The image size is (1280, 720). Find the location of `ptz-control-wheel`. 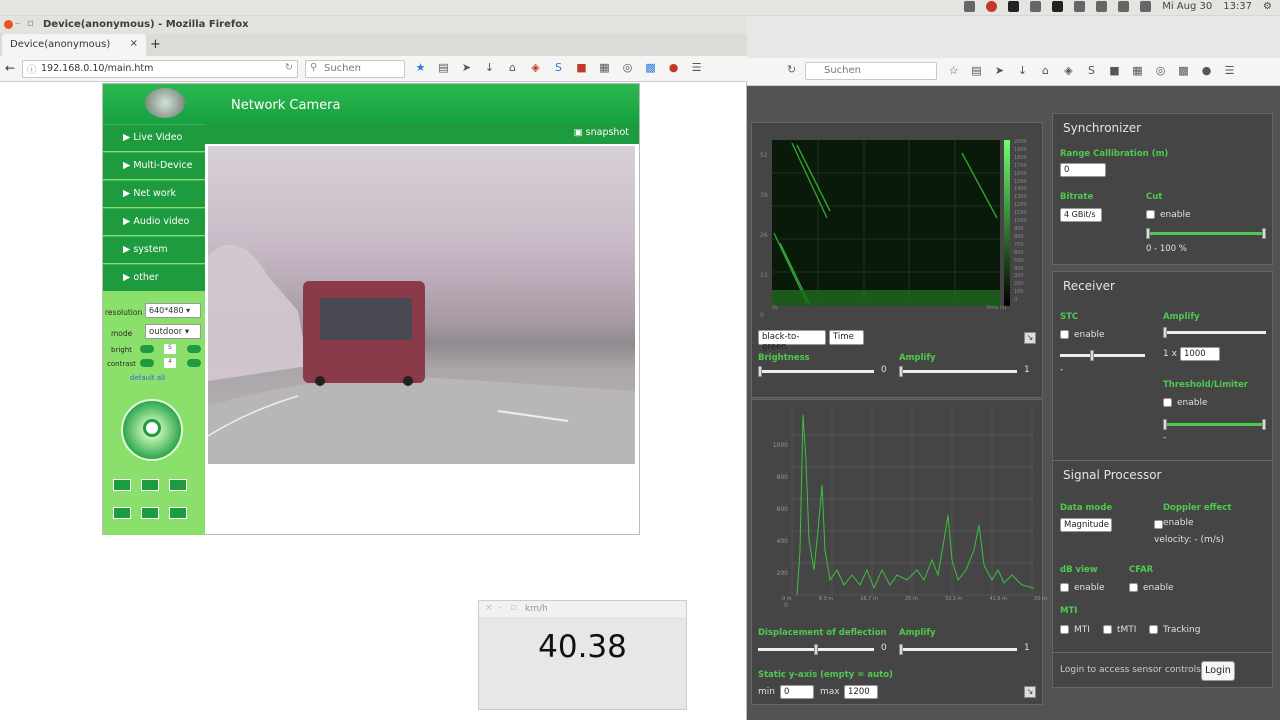

ptz-control-wheel is located at coordinates (152, 430).